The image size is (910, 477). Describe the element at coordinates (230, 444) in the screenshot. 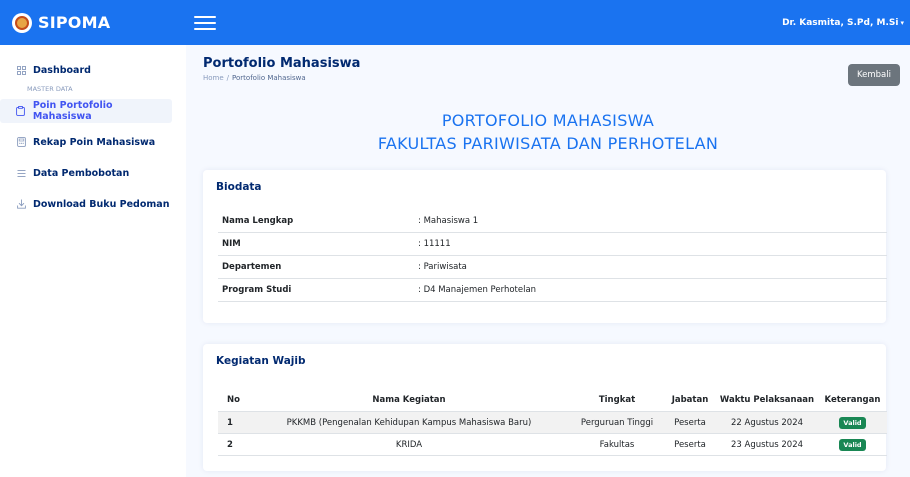

I see `row-number: 2` at that location.